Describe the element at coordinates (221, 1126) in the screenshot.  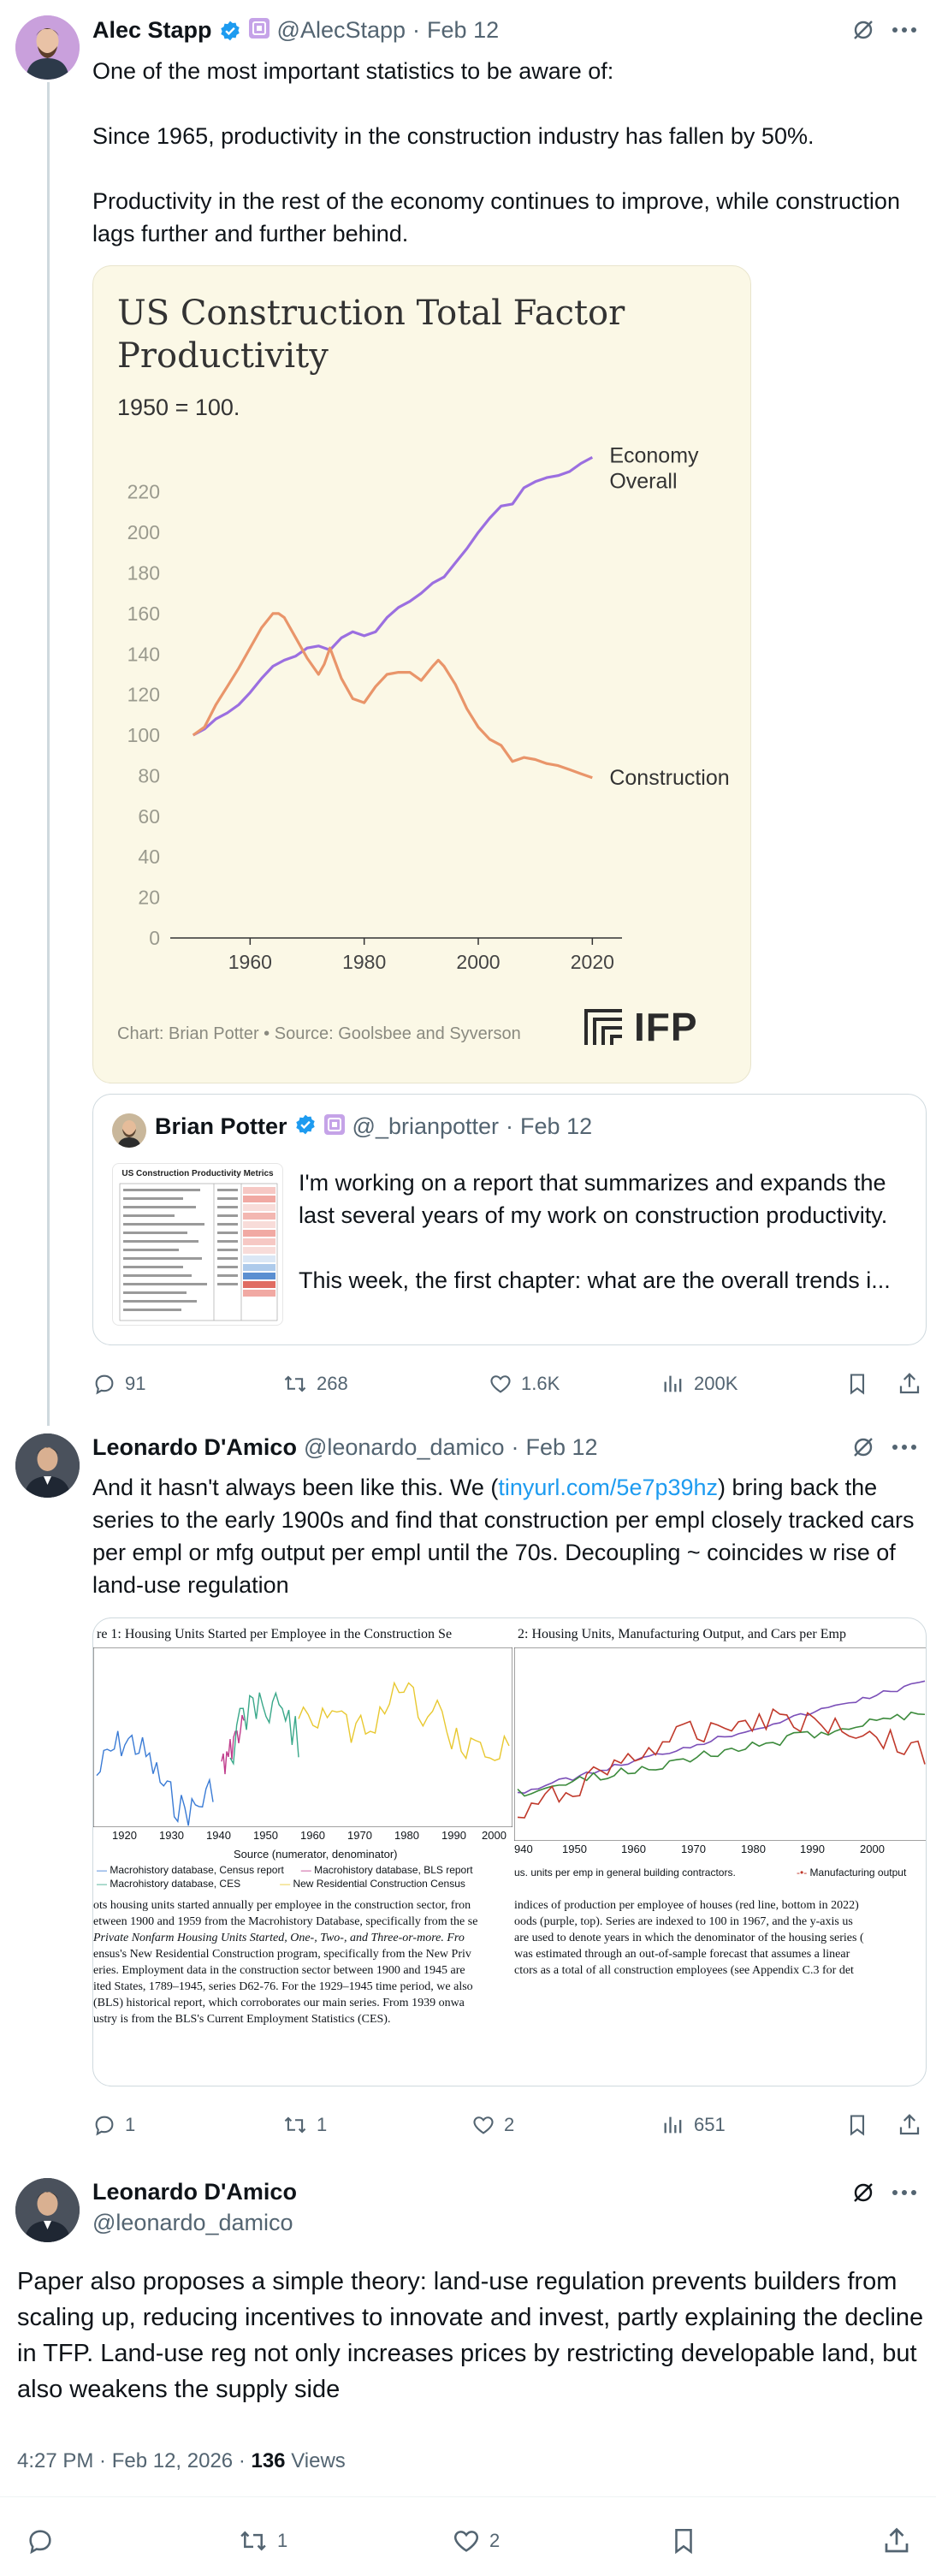
I see `quote-author-name: Brian Potter` at that location.